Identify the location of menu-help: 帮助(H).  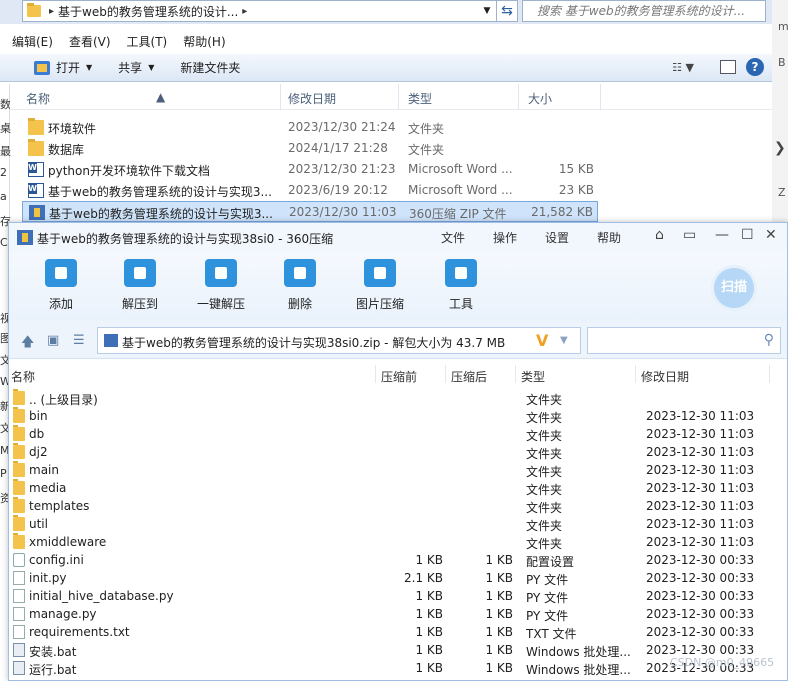
(204, 41).